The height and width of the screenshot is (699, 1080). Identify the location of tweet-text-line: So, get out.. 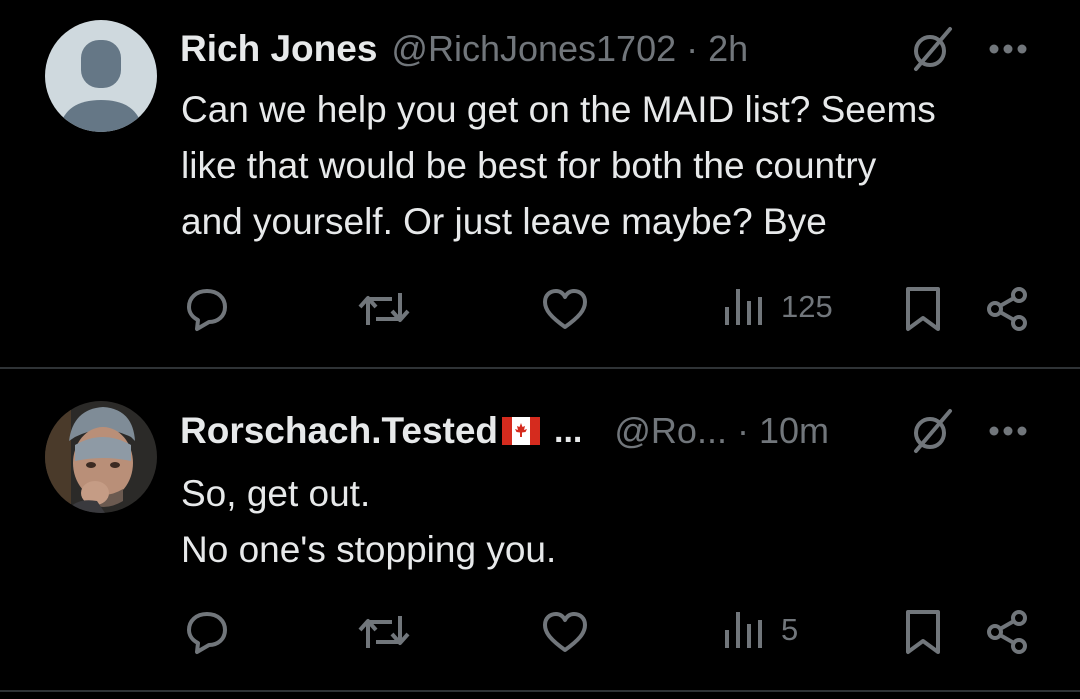
(276, 493).